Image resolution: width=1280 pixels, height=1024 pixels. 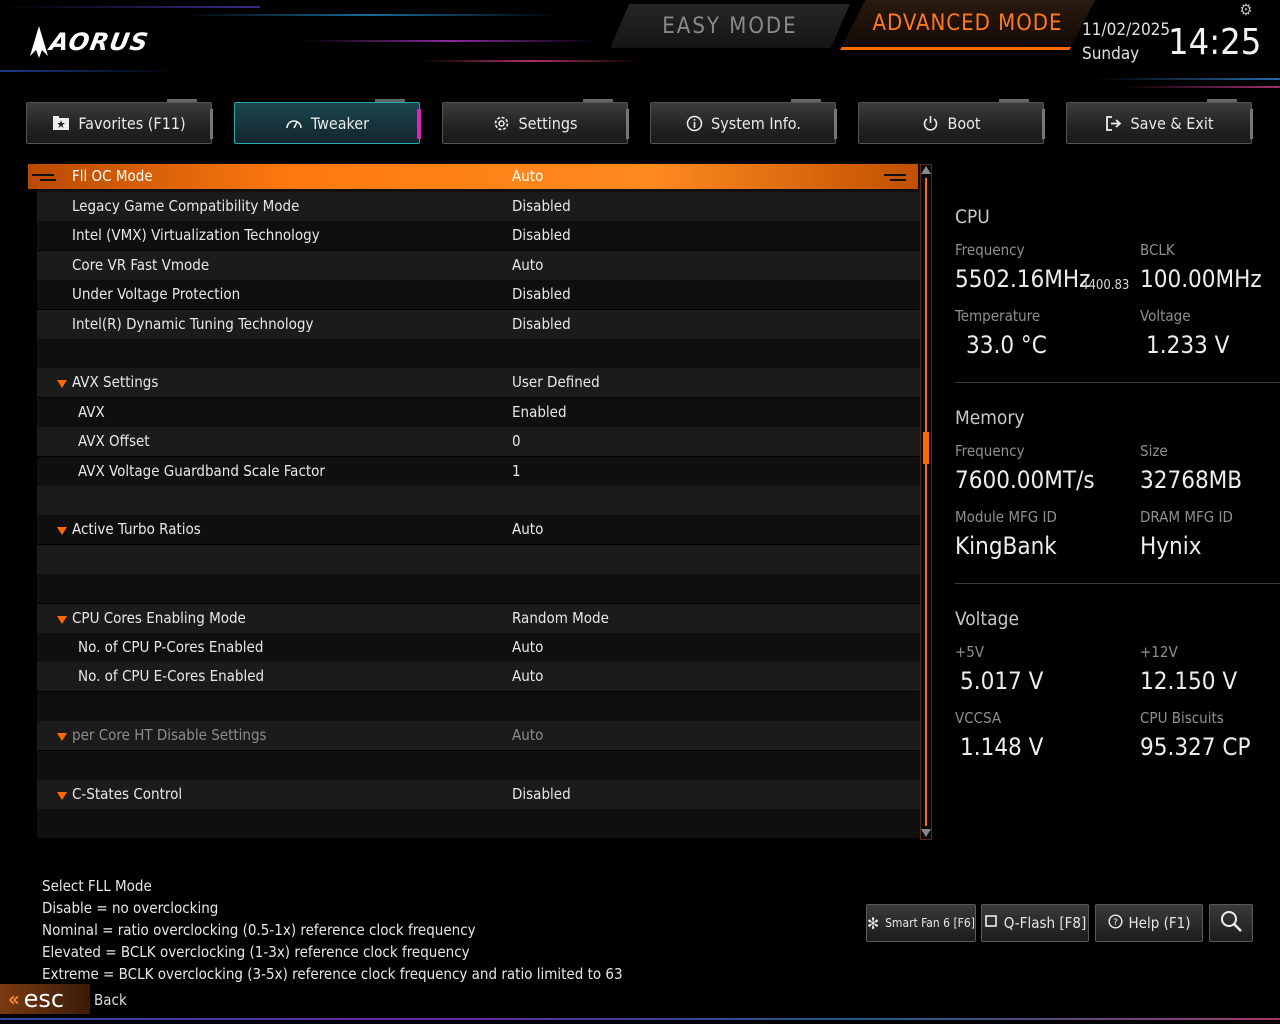 What do you see at coordinates (479, 206) in the screenshot?
I see `setting-row: Legacy Game Compatibility Mode Disabled` at bounding box center [479, 206].